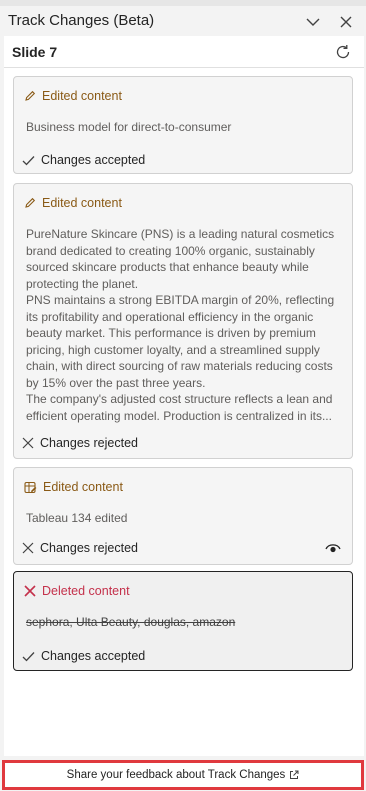 This screenshot has width=366, height=791. I want to click on feedback-highlight: Share your feedback about Track Changes, so click(183, 775).